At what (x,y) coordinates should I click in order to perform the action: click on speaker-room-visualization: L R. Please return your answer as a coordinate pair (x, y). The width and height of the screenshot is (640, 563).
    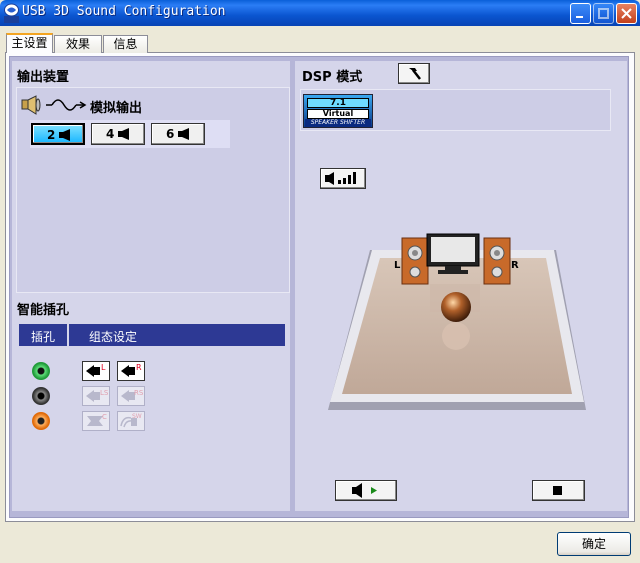
    Looking at the image, I should click on (457, 323).